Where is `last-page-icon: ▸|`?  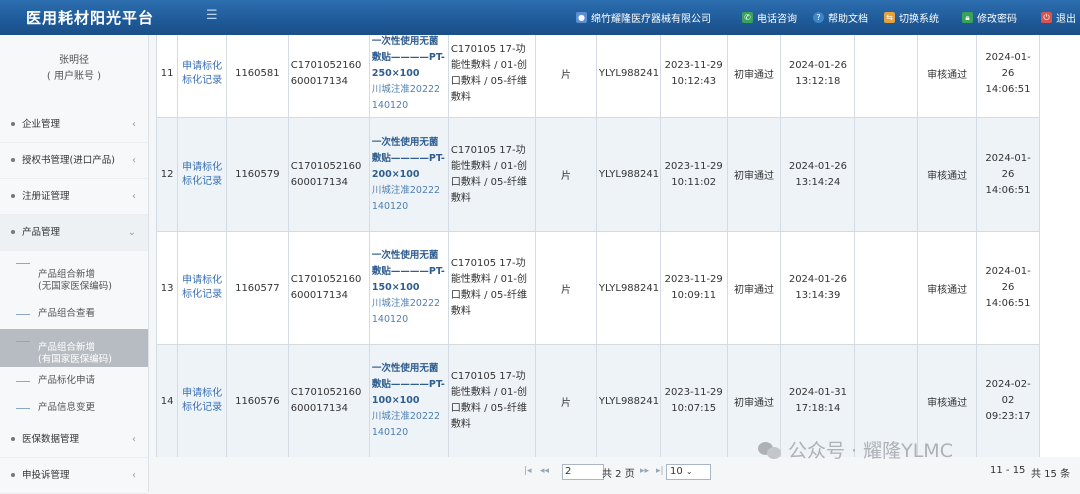 last-page-icon: ▸| is located at coordinates (660, 471).